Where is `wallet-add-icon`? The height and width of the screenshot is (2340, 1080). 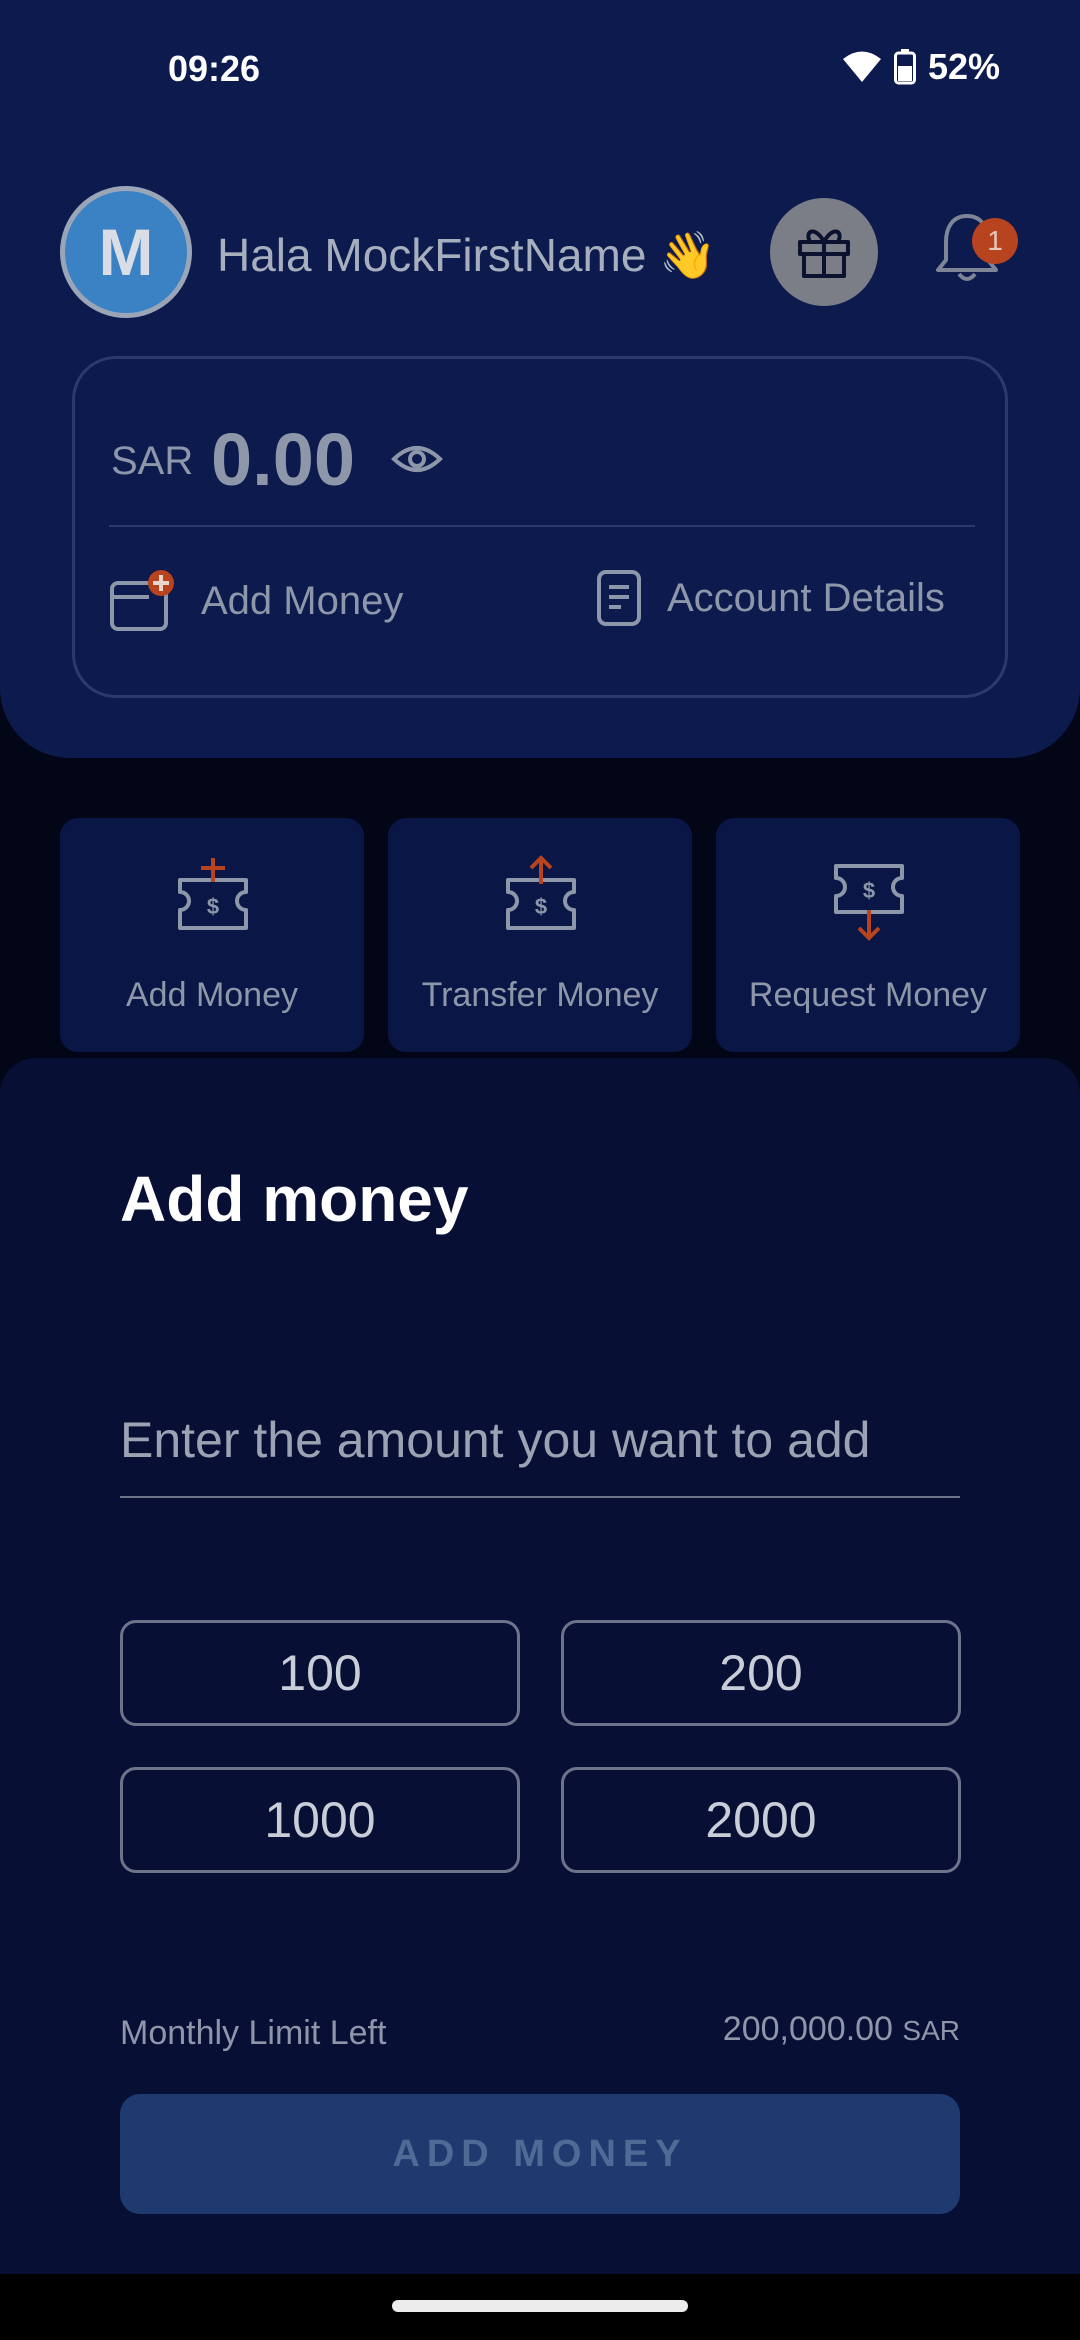
wallet-add-icon is located at coordinates (142, 600).